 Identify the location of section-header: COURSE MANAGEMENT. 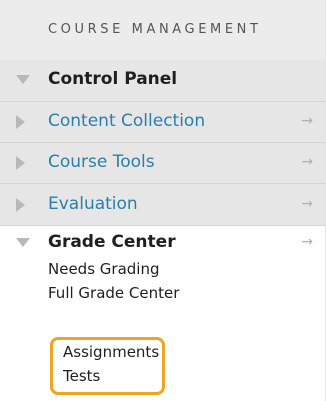
(162, 30).